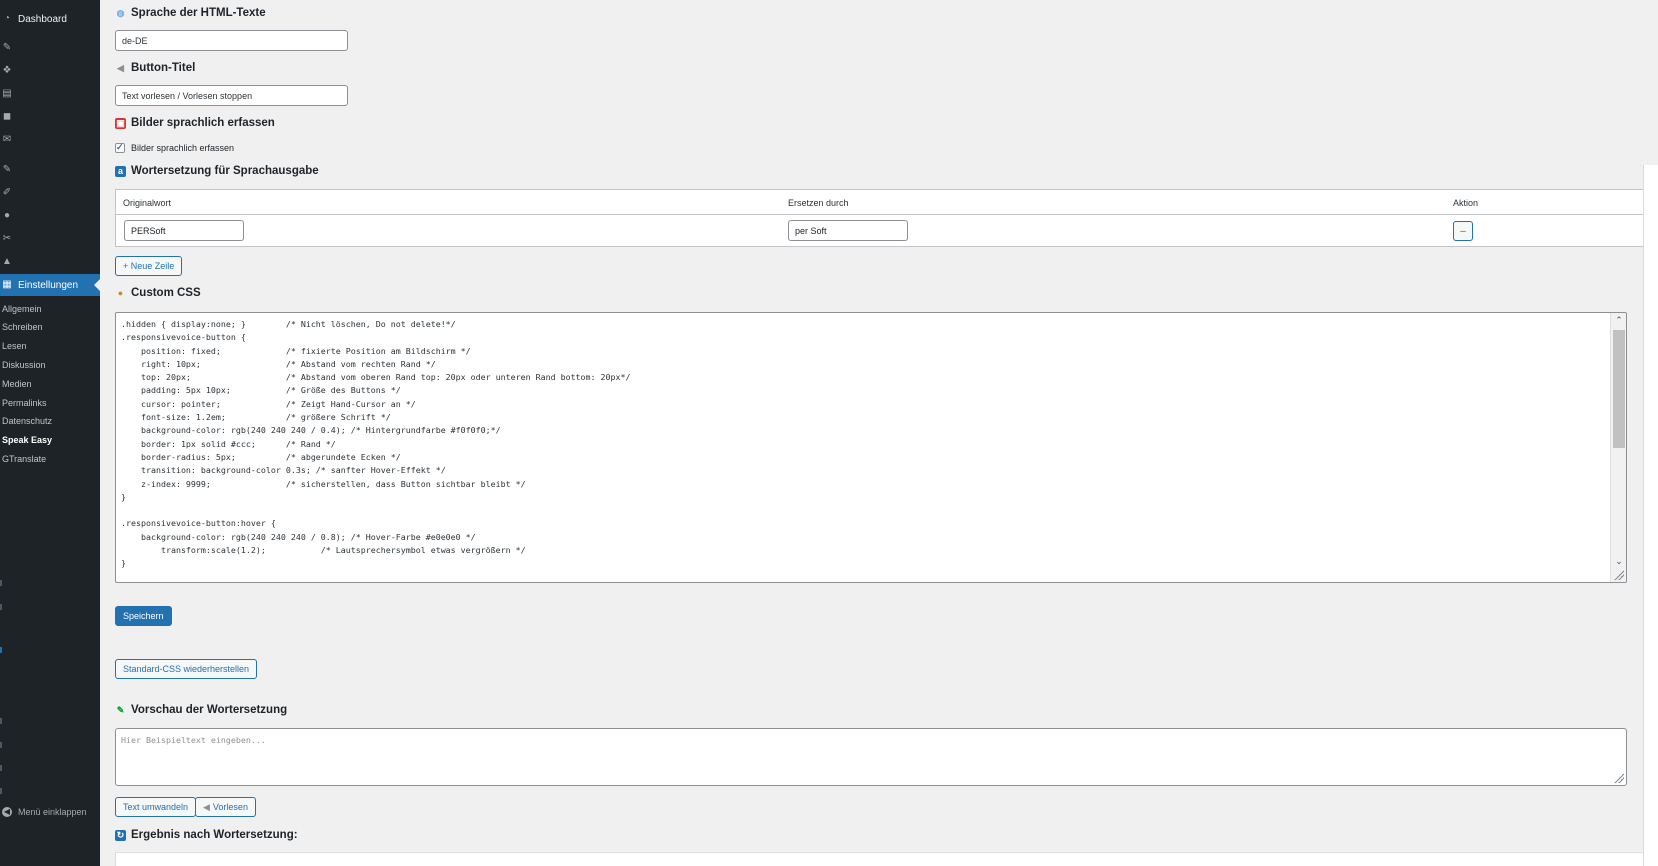 The height and width of the screenshot is (866, 1658). What do you see at coordinates (7, 170) in the screenshot?
I see `appearance-icon: ✎` at bounding box center [7, 170].